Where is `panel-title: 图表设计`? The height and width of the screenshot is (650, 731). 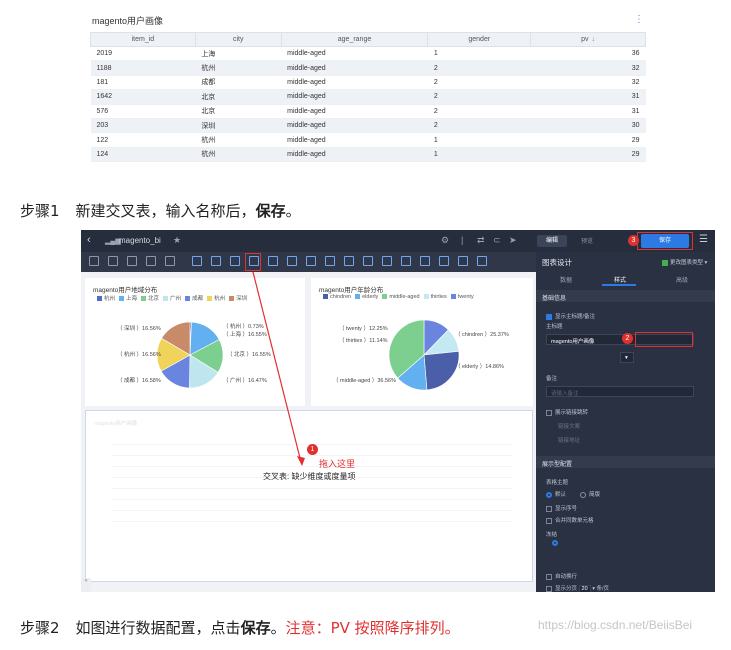
panel-title: 图表设计 is located at coordinates (557, 262).